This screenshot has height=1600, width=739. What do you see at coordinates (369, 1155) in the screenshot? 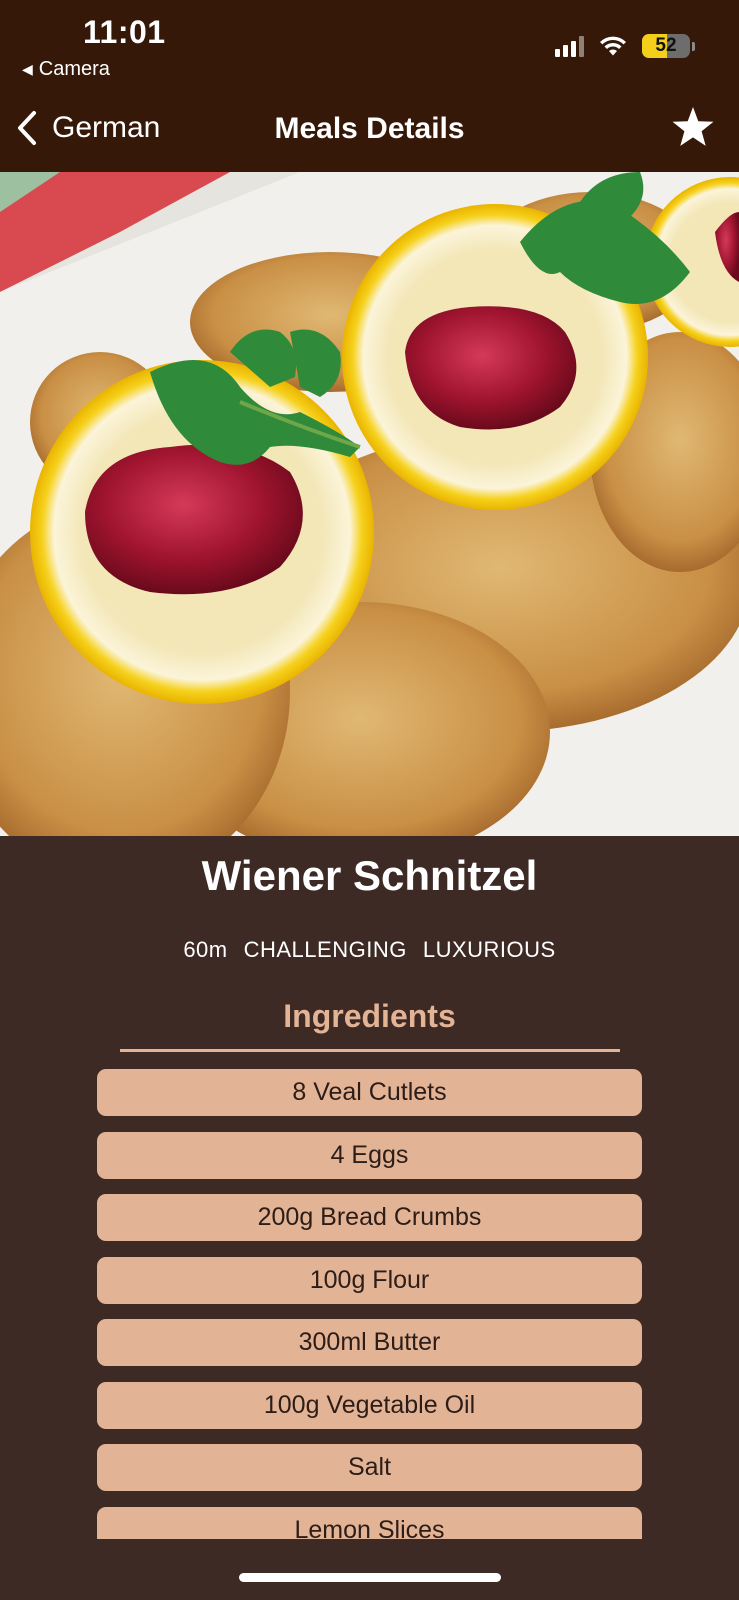
I see `ingredient-item: 4 Eggs` at bounding box center [369, 1155].